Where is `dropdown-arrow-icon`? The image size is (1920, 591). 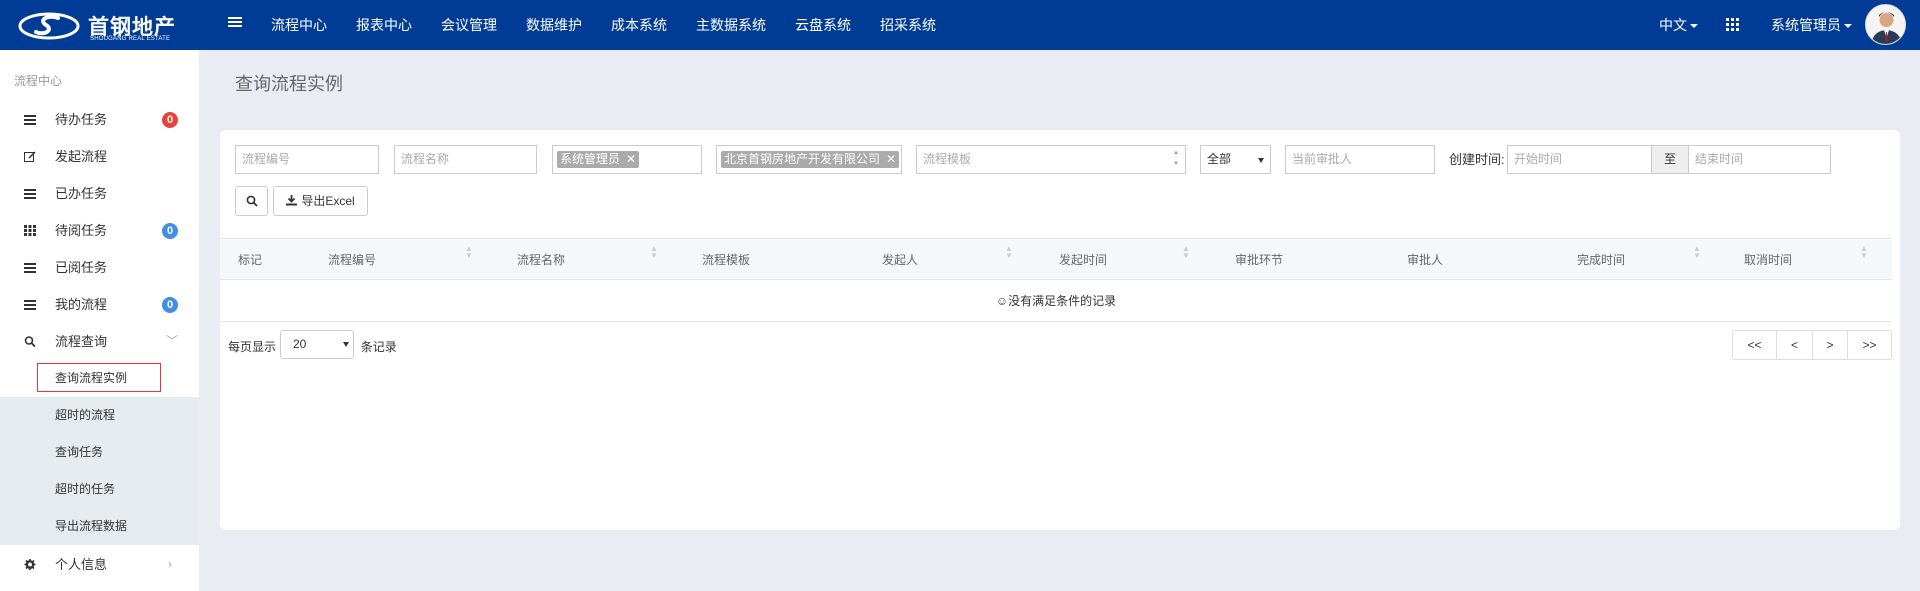
dropdown-arrow-icon is located at coordinates (1261, 160).